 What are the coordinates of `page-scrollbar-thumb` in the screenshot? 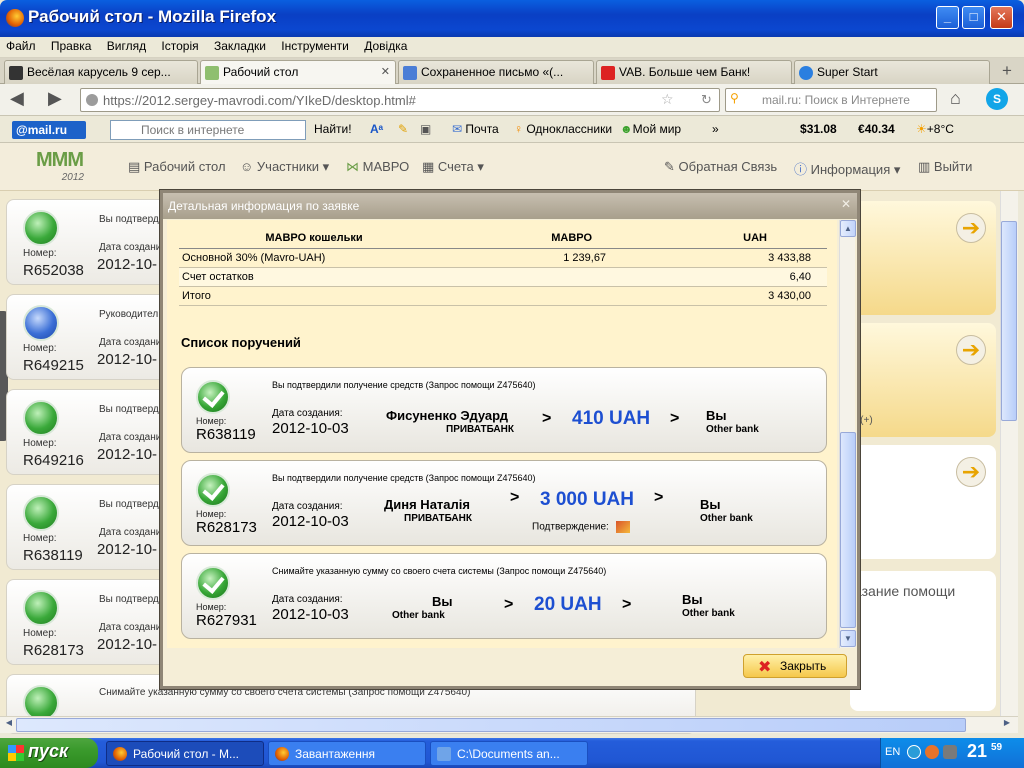 It's located at (1009, 321).